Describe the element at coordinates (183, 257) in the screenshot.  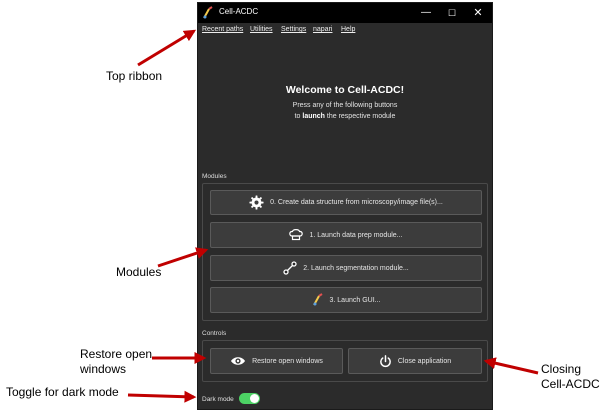
I see `arrow-modules` at that location.